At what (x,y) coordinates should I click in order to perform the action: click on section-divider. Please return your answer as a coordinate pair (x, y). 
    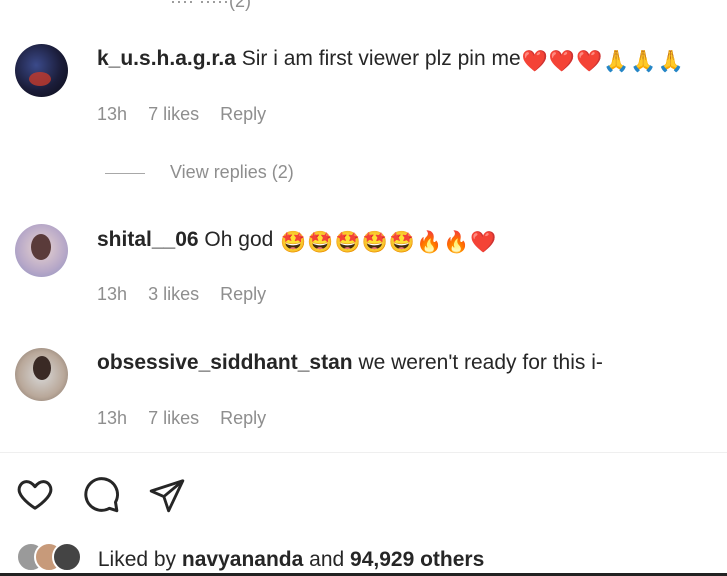
    Looking at the image, I should click on (363, 452).